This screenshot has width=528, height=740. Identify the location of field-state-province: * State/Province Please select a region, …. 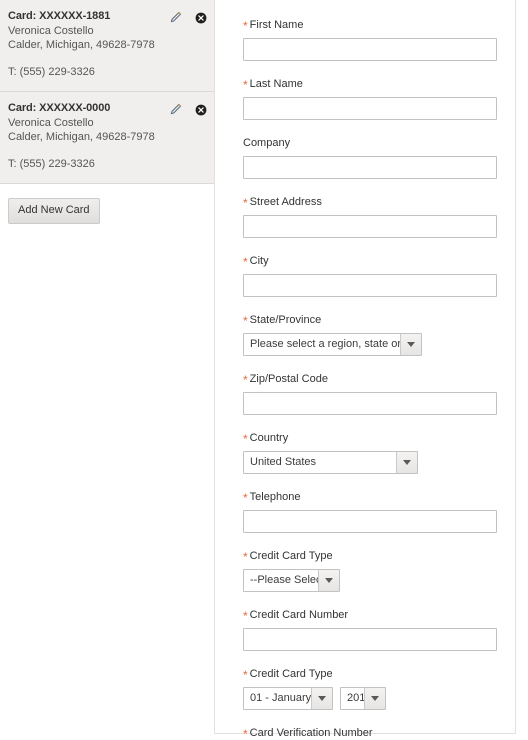
(368, 334).